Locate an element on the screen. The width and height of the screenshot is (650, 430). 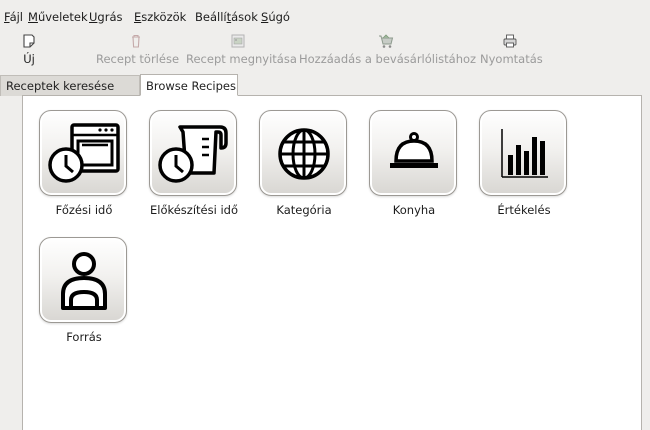
trash-icon is located at coordinates (136, 41).